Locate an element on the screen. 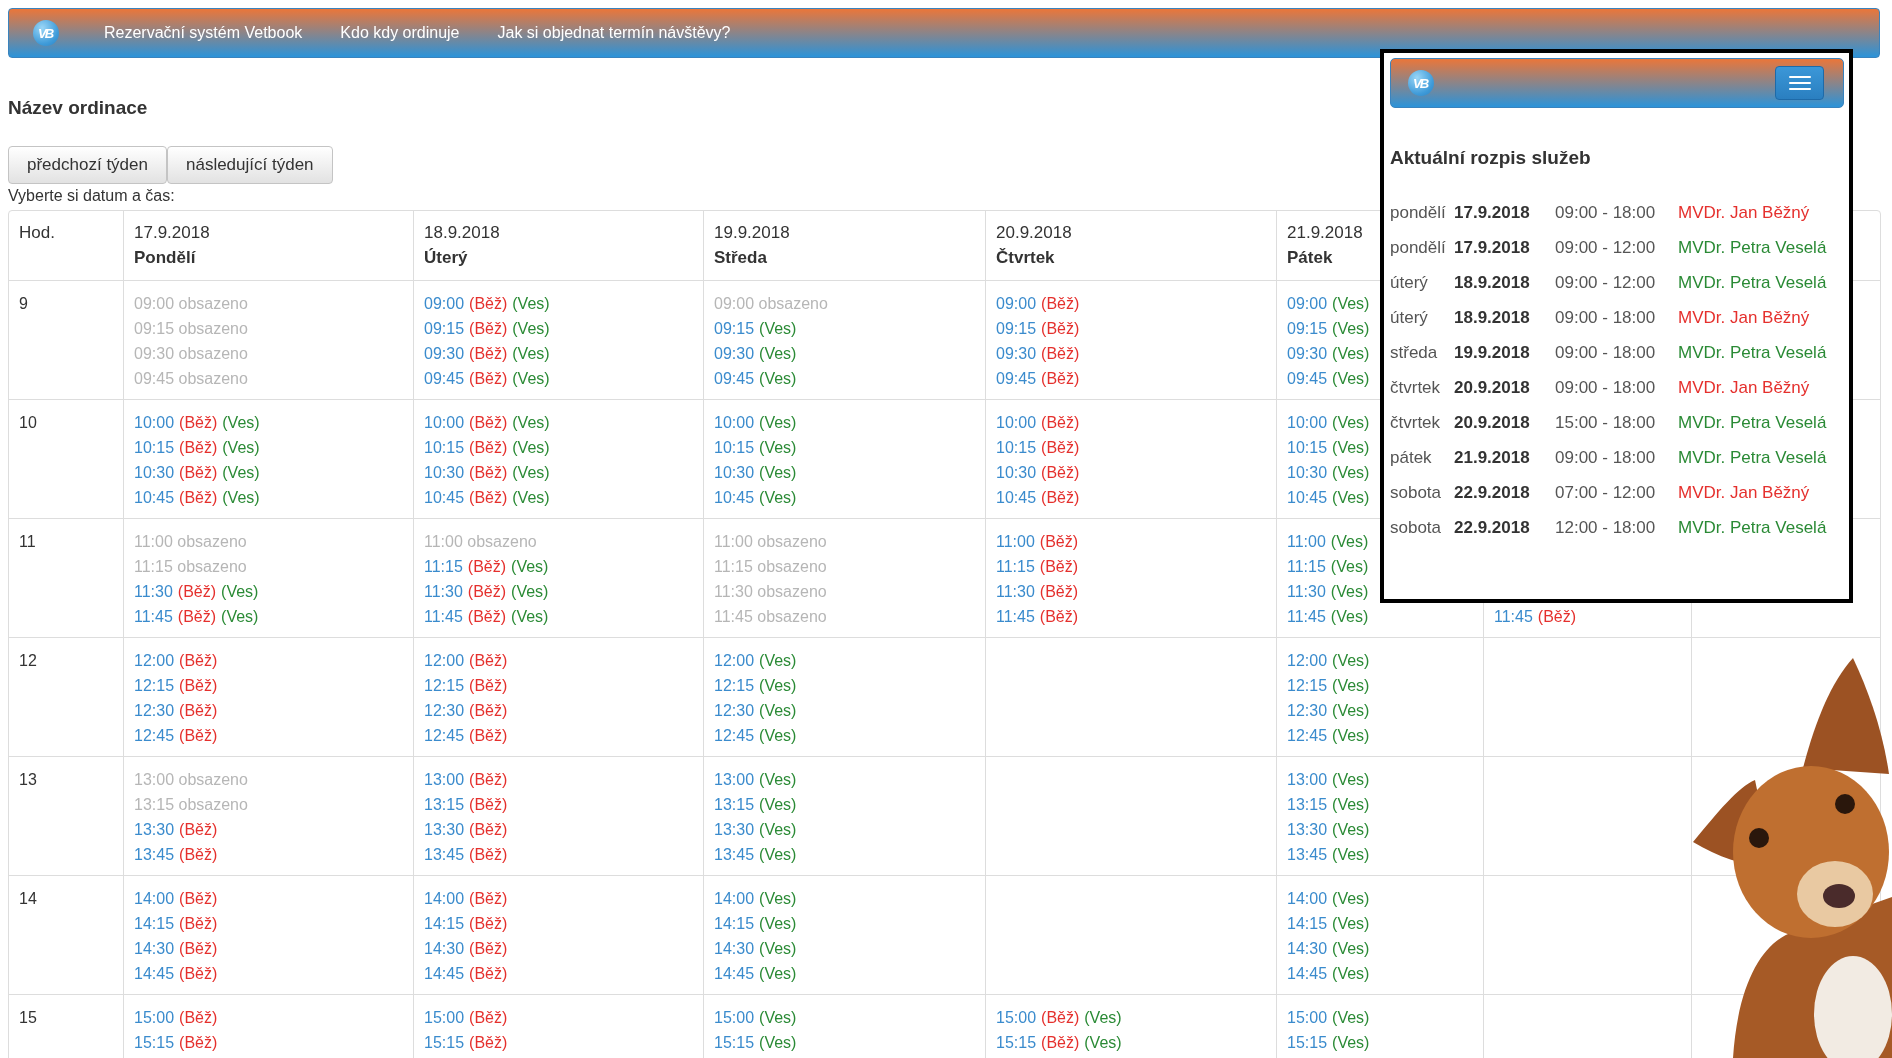 Image resolution: width=1892 pixels, height=1058 pixels. time-slot-link: 11:00 is located at coordinates (1306, 541).